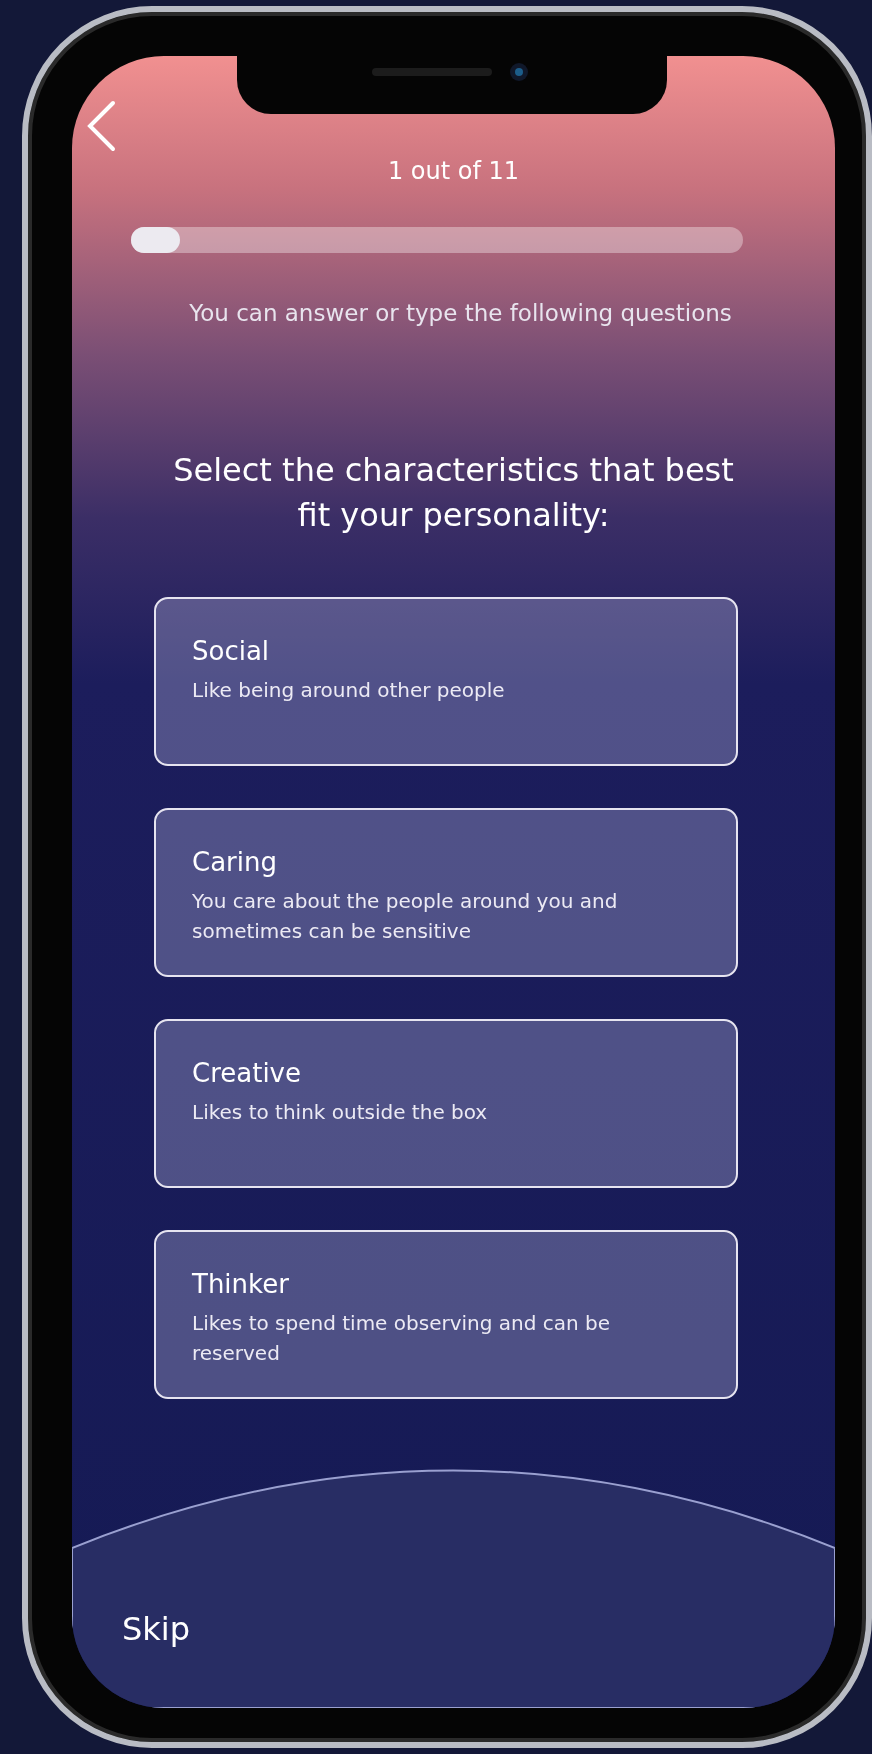  I want to click on option-description: You care about the people around you and sometimes can be sensitive, so click(405, 916).